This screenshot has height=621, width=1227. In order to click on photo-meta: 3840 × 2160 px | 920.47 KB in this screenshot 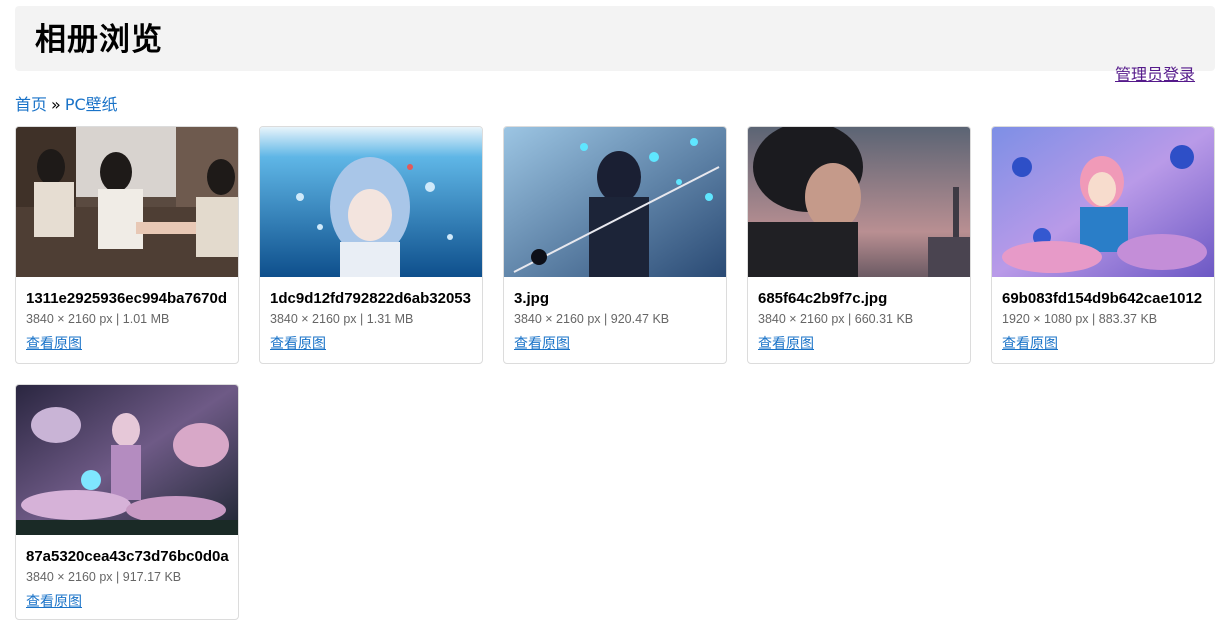, I will do `click(591, 319)`.